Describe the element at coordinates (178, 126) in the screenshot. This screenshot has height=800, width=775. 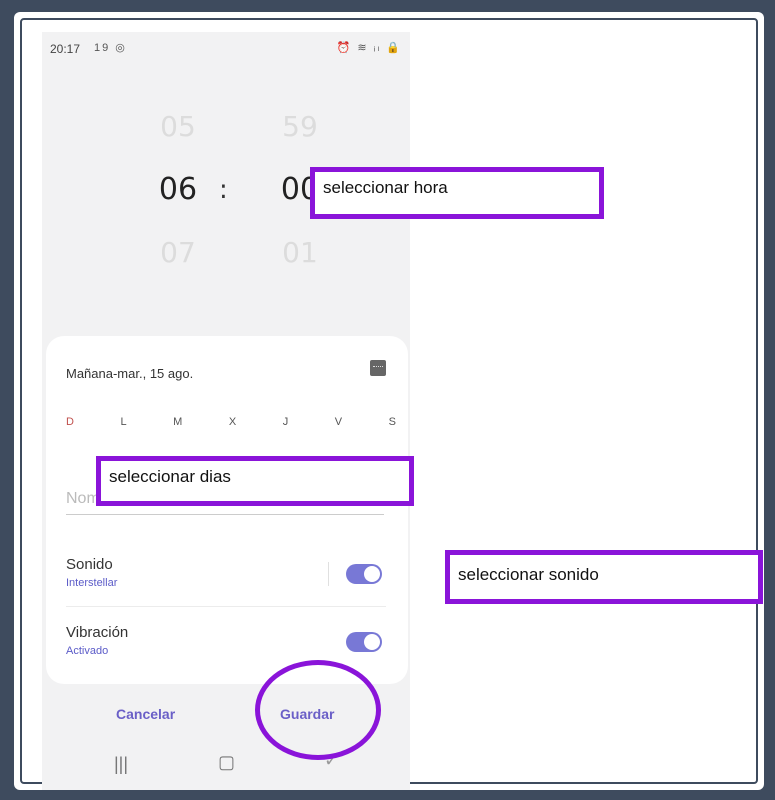
I see `hour-prev: 05` at that location.